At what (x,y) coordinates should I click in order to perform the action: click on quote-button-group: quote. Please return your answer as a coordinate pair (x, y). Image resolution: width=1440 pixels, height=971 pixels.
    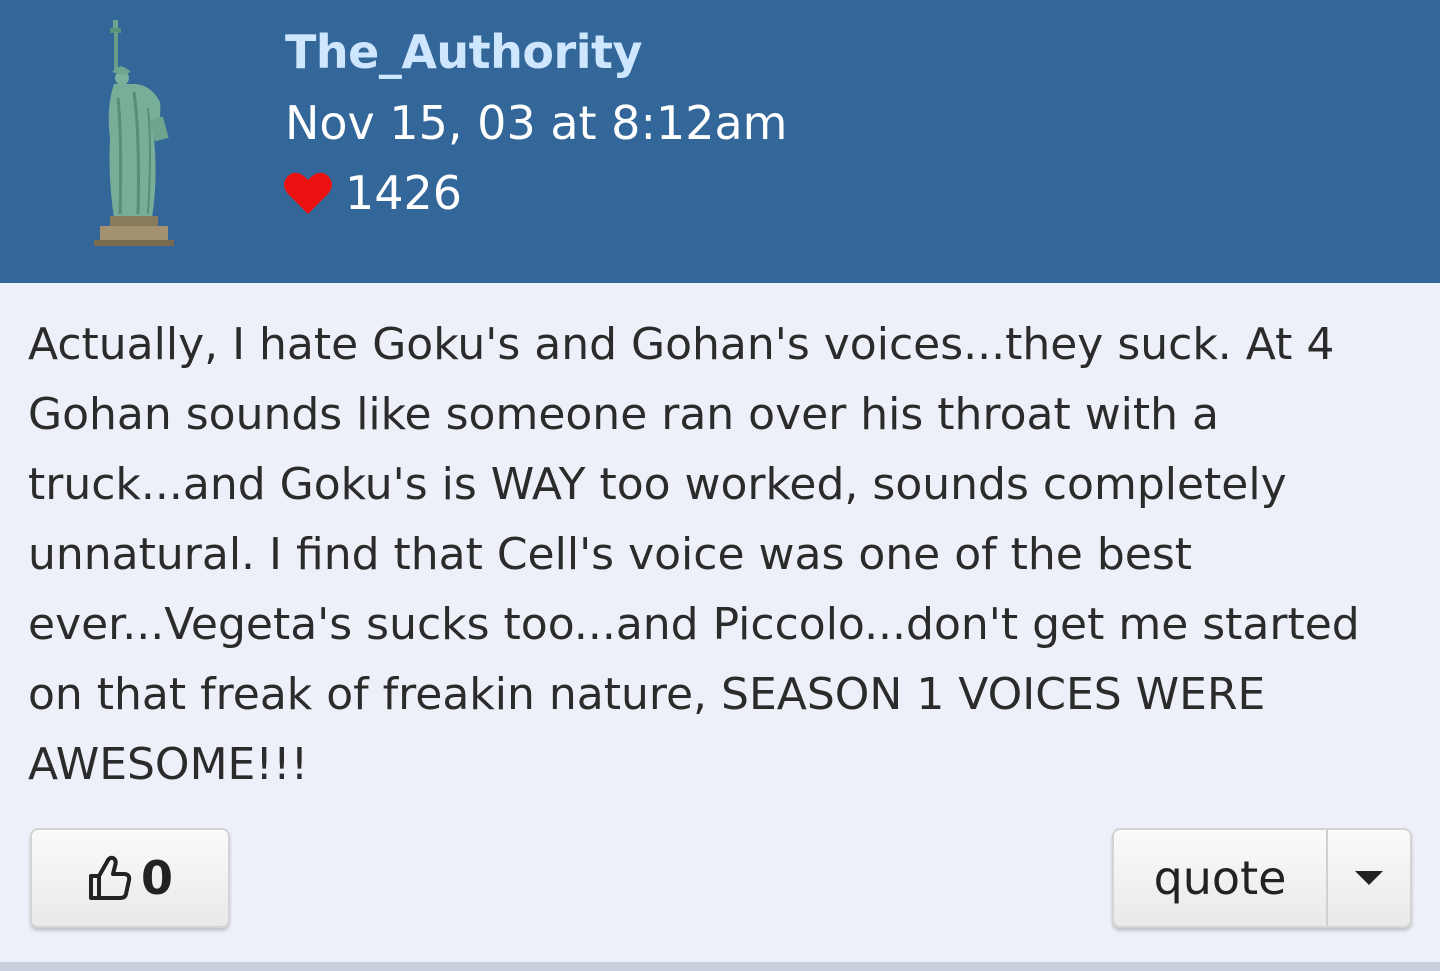
    Looking at the image, I should click on (1262, 878).